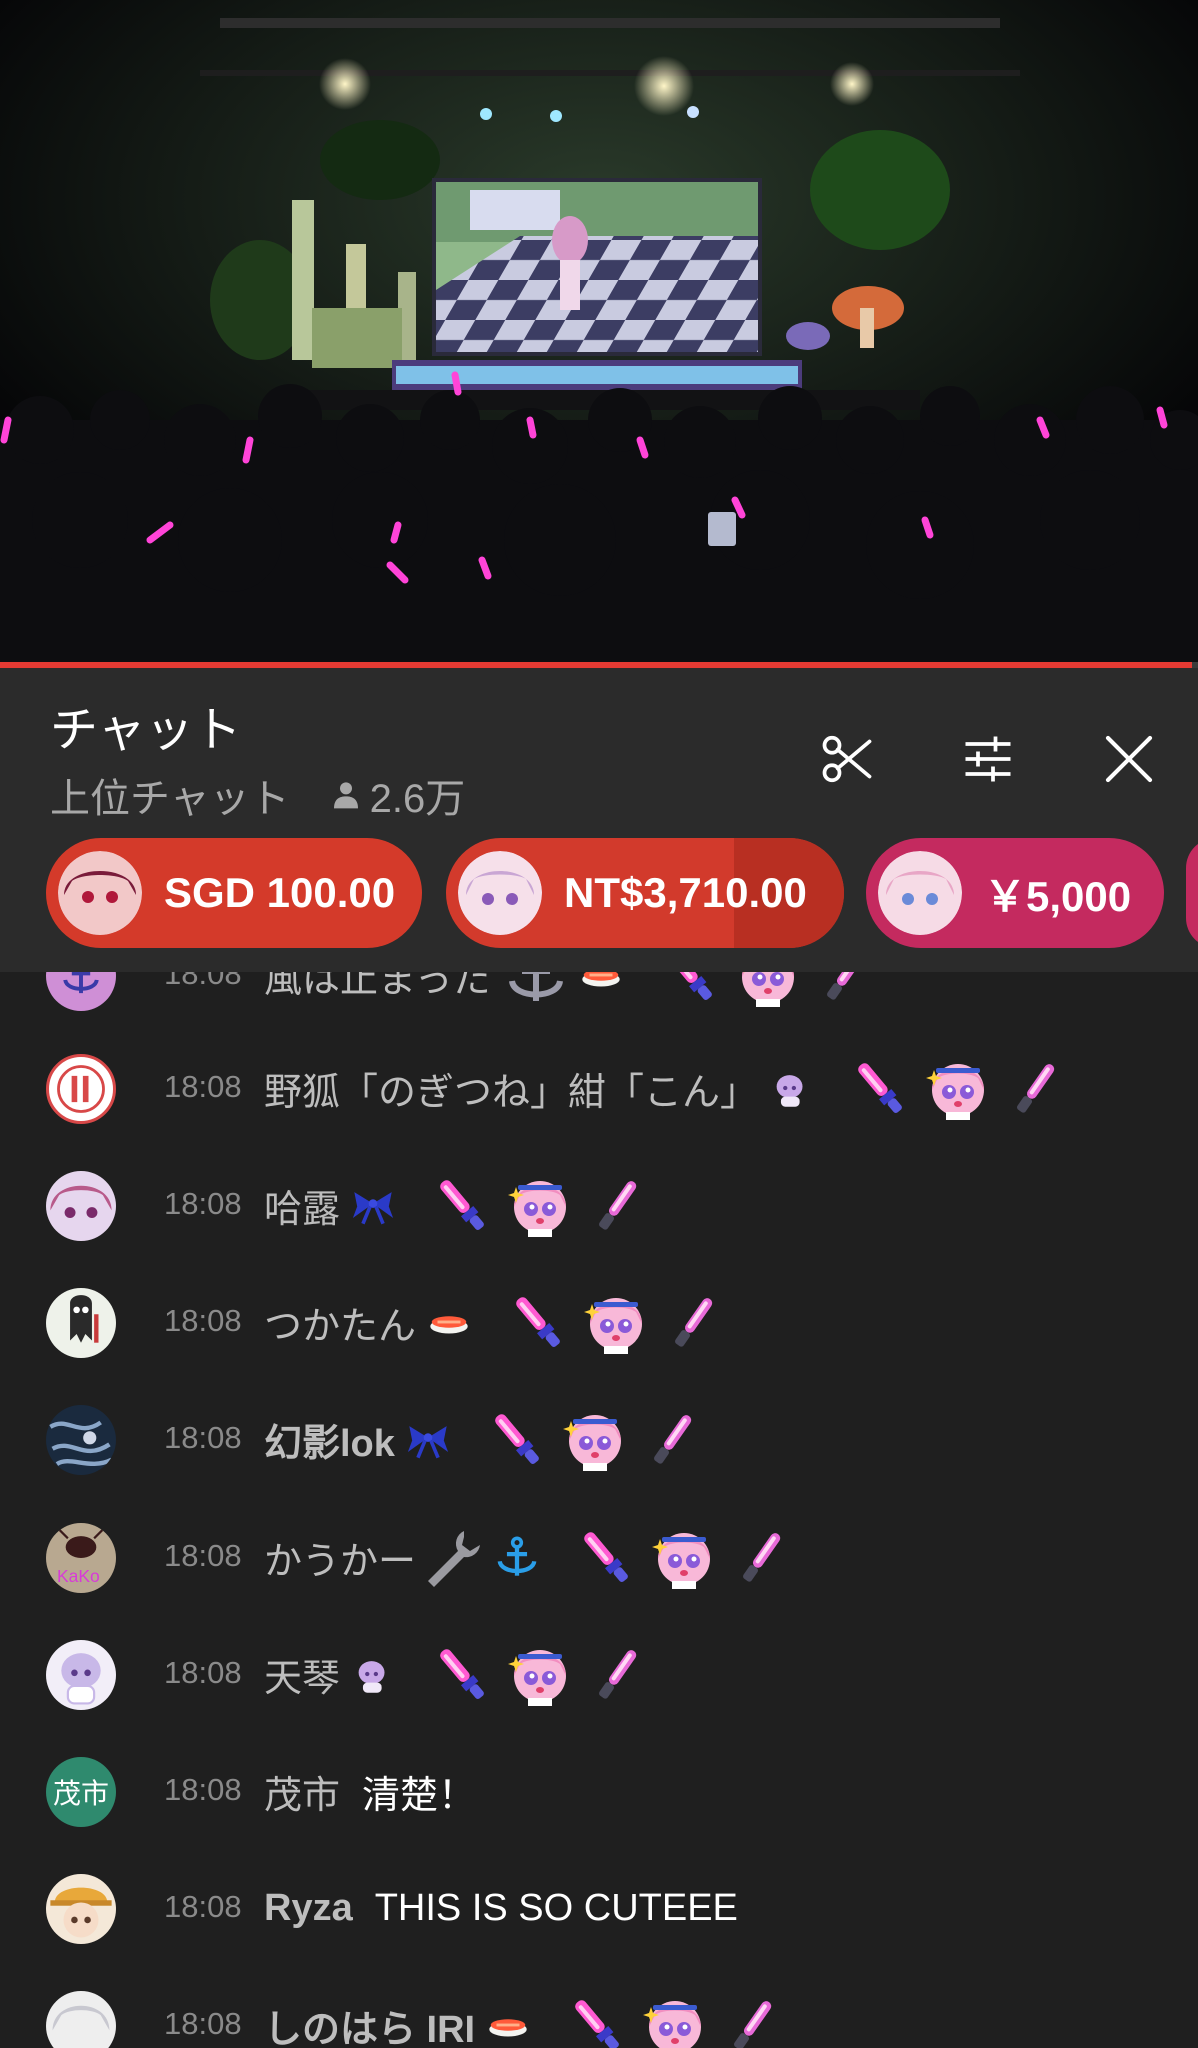 The image size is (1198, 2048). Describe the element at coordinates (501, 1908) in the screenshot. I see `message-line: Ryza THIS IS SO CUTEEE` at that location.